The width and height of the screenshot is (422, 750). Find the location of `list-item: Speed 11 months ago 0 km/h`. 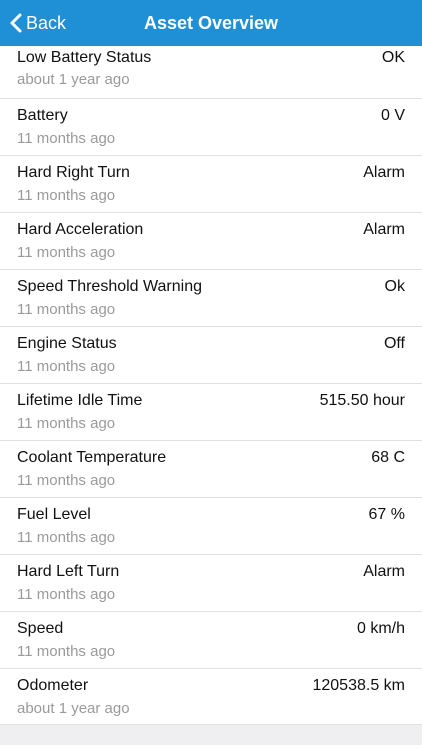

list-item: Speed 11 months ago 0 km/h is located at coordinates (211, 640).